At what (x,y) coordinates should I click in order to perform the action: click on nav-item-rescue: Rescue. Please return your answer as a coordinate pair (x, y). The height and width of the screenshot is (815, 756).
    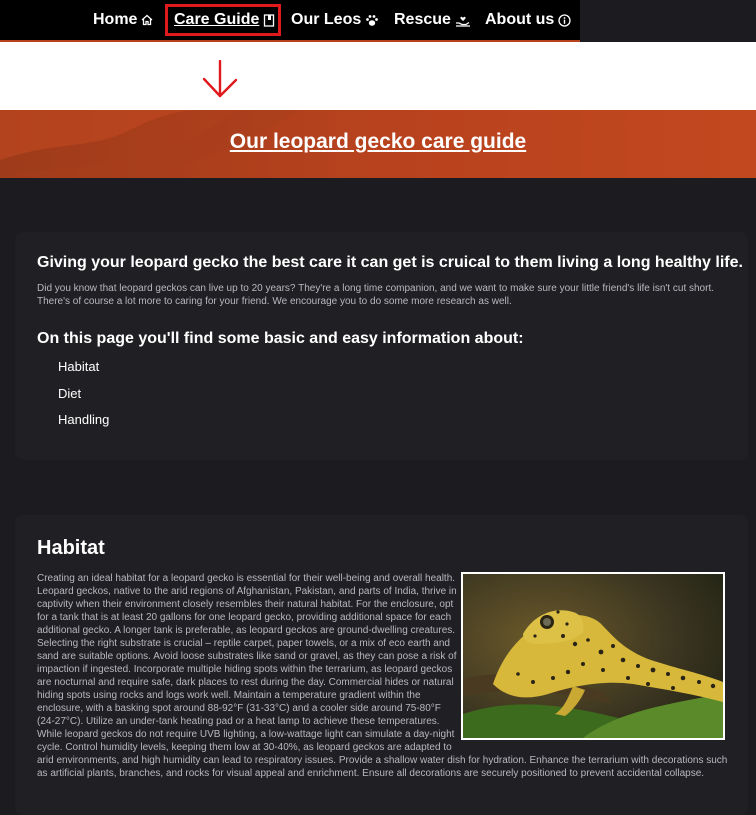
    Looking at the image, I should click on (432, 20).